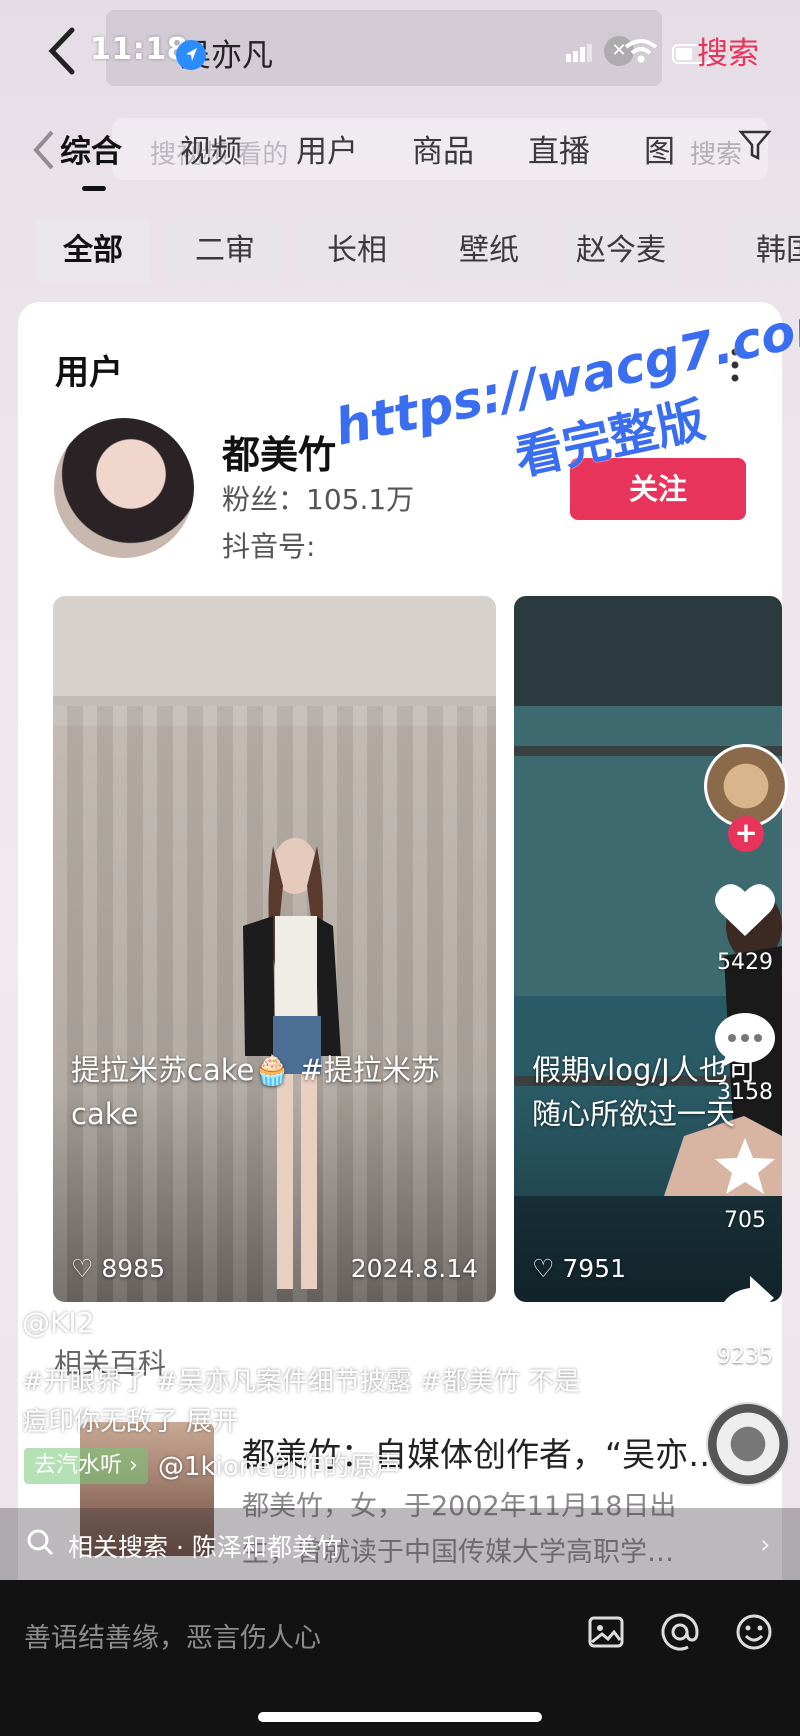  What do you see at coordinates (225, 251) in the screenshot?
I see `chip-二审: 二审` at bounding box center [225, 251].